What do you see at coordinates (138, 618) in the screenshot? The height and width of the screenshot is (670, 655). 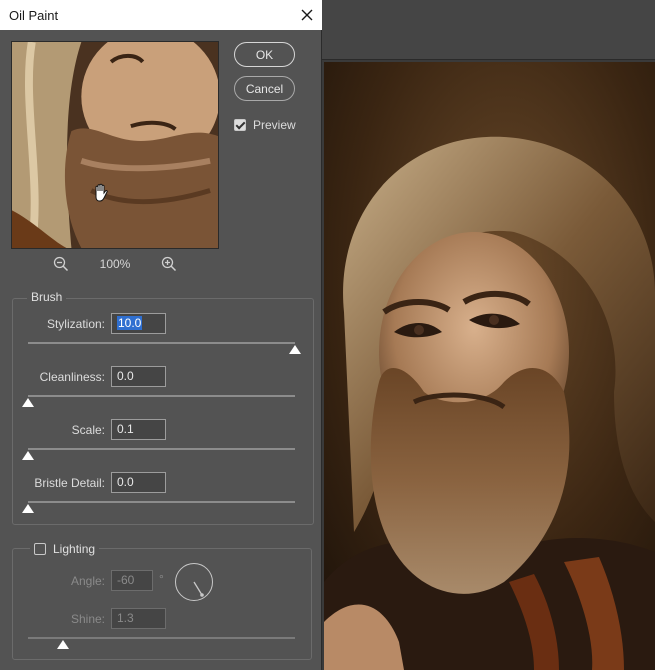 I see `shine-input: 1.3` at bounding box center [138, 618].